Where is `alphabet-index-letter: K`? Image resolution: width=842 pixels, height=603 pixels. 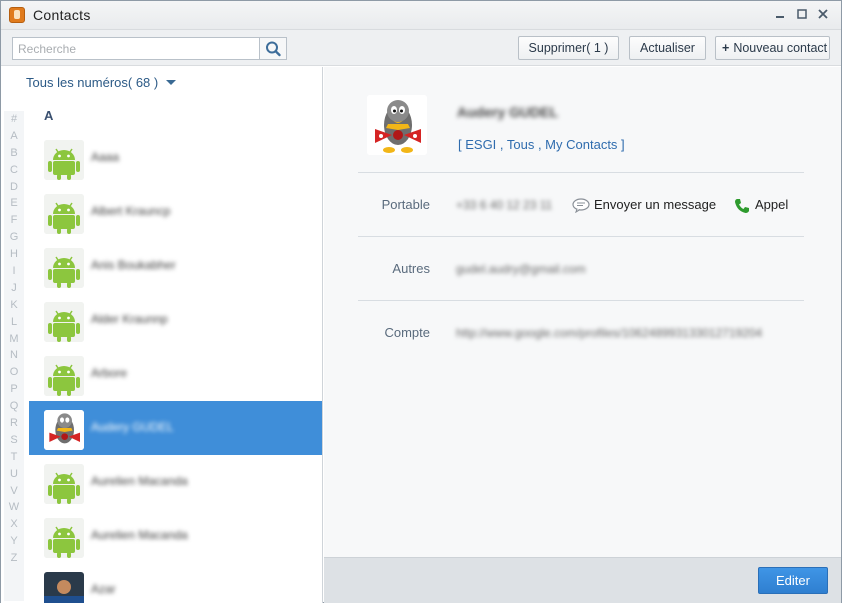 alphabet-index-letter: K is located at coordinates (14, 305).